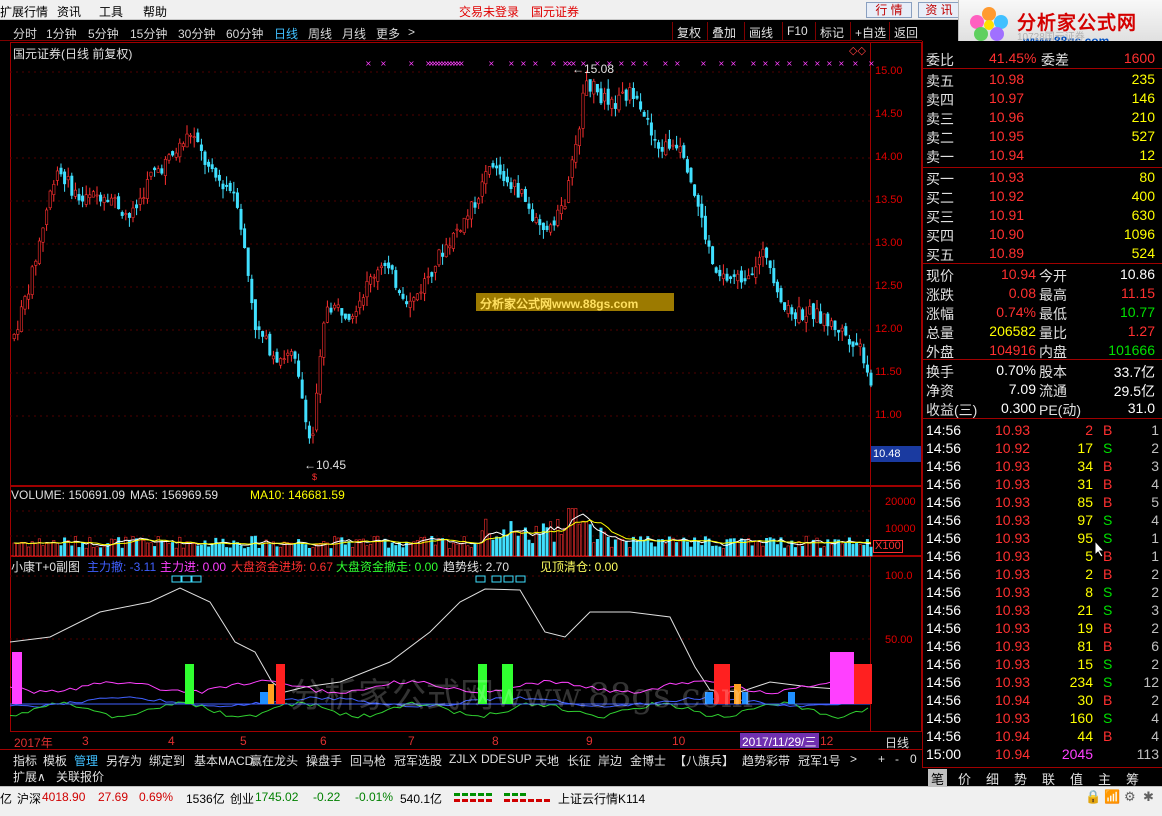  I want to click on zoom-in-button: +, so click(881, 759).